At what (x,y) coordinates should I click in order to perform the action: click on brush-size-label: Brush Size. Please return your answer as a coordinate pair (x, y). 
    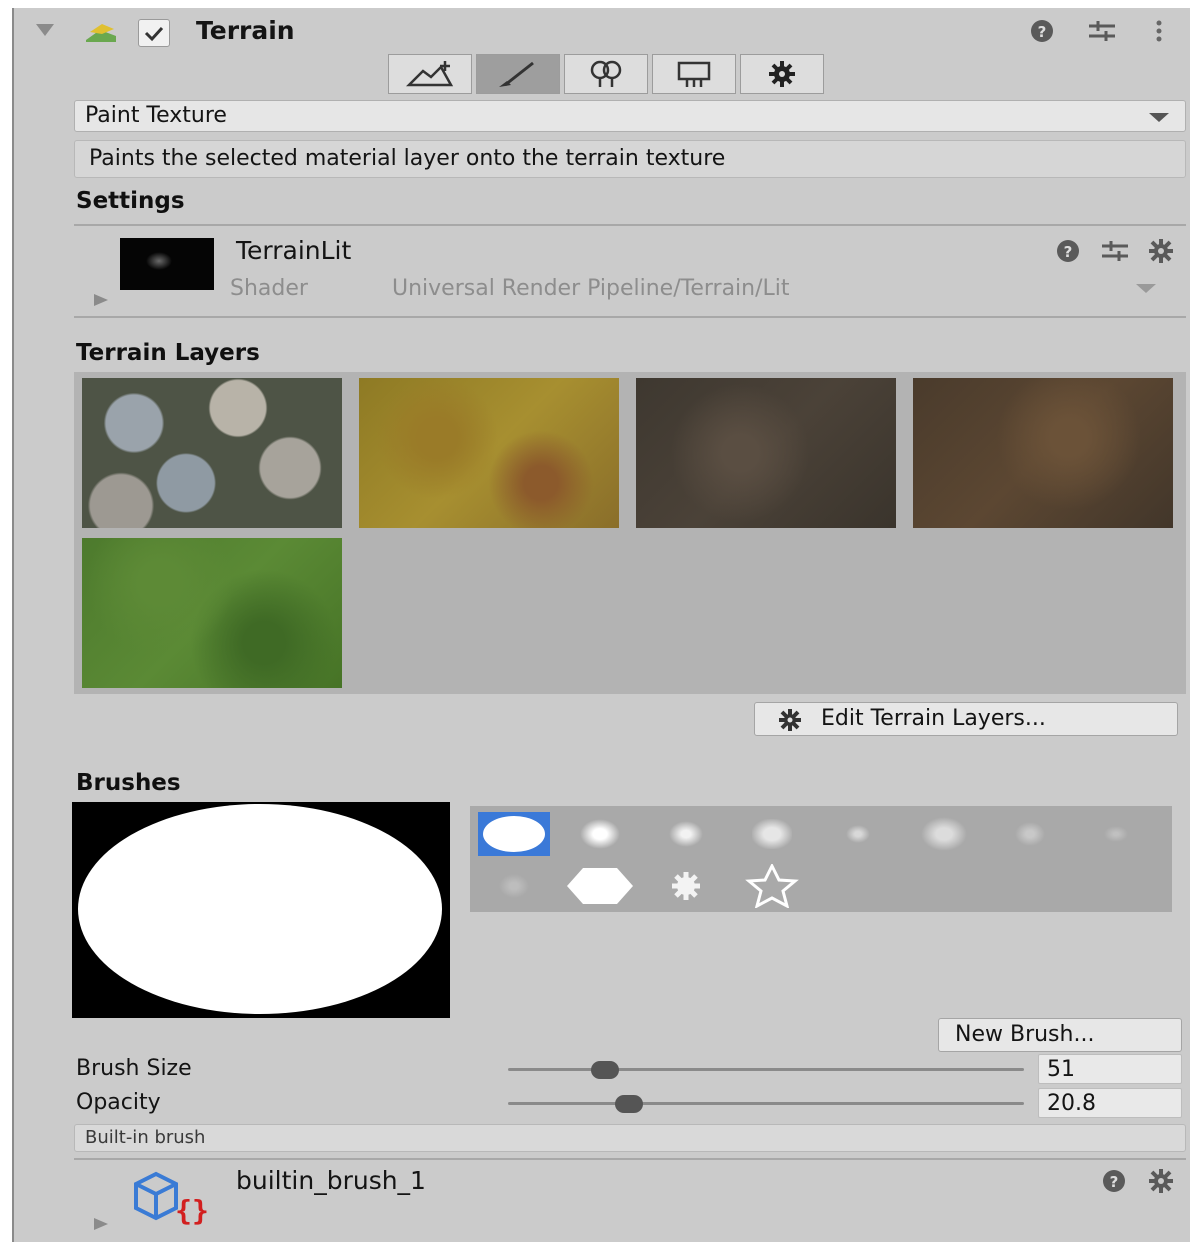
    Looking at the image, I should click on (134, 1068).